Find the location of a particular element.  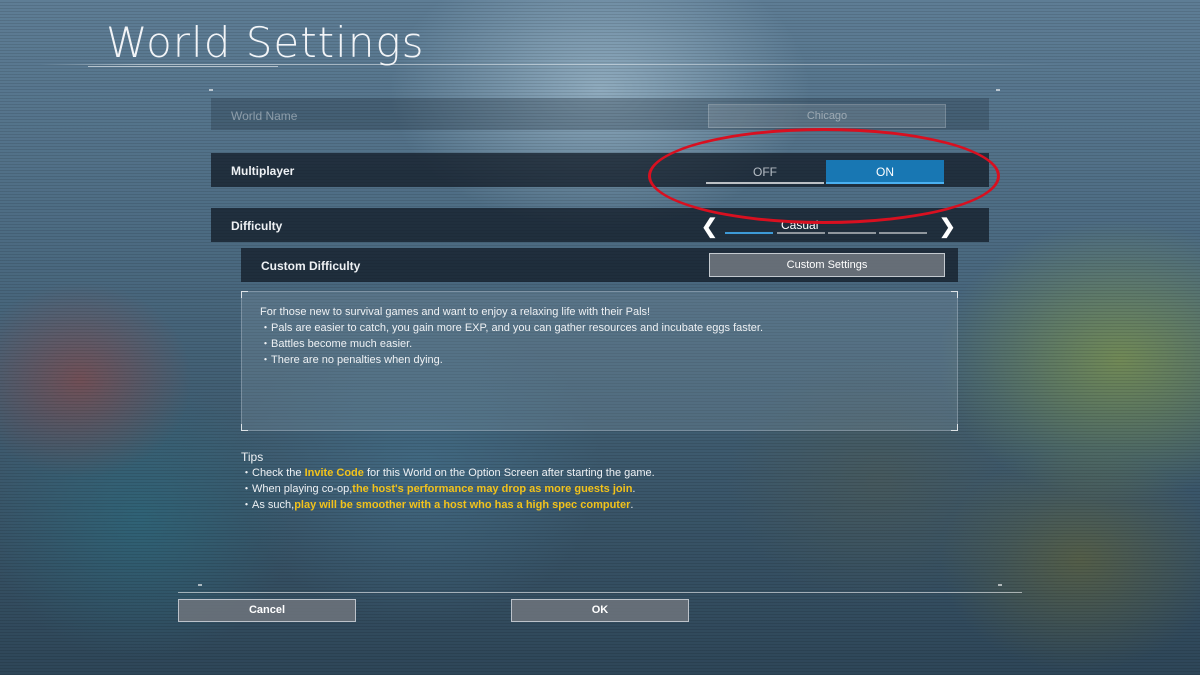

custom-difficulty-row: Custom Difficulty Custom Settings is located at coordinates (599, 265).